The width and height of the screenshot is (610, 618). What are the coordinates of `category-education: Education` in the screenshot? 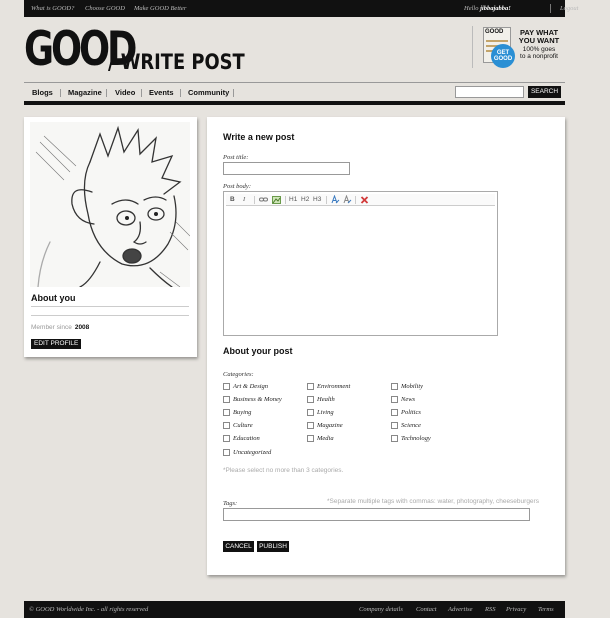 It's located at (241, 438).